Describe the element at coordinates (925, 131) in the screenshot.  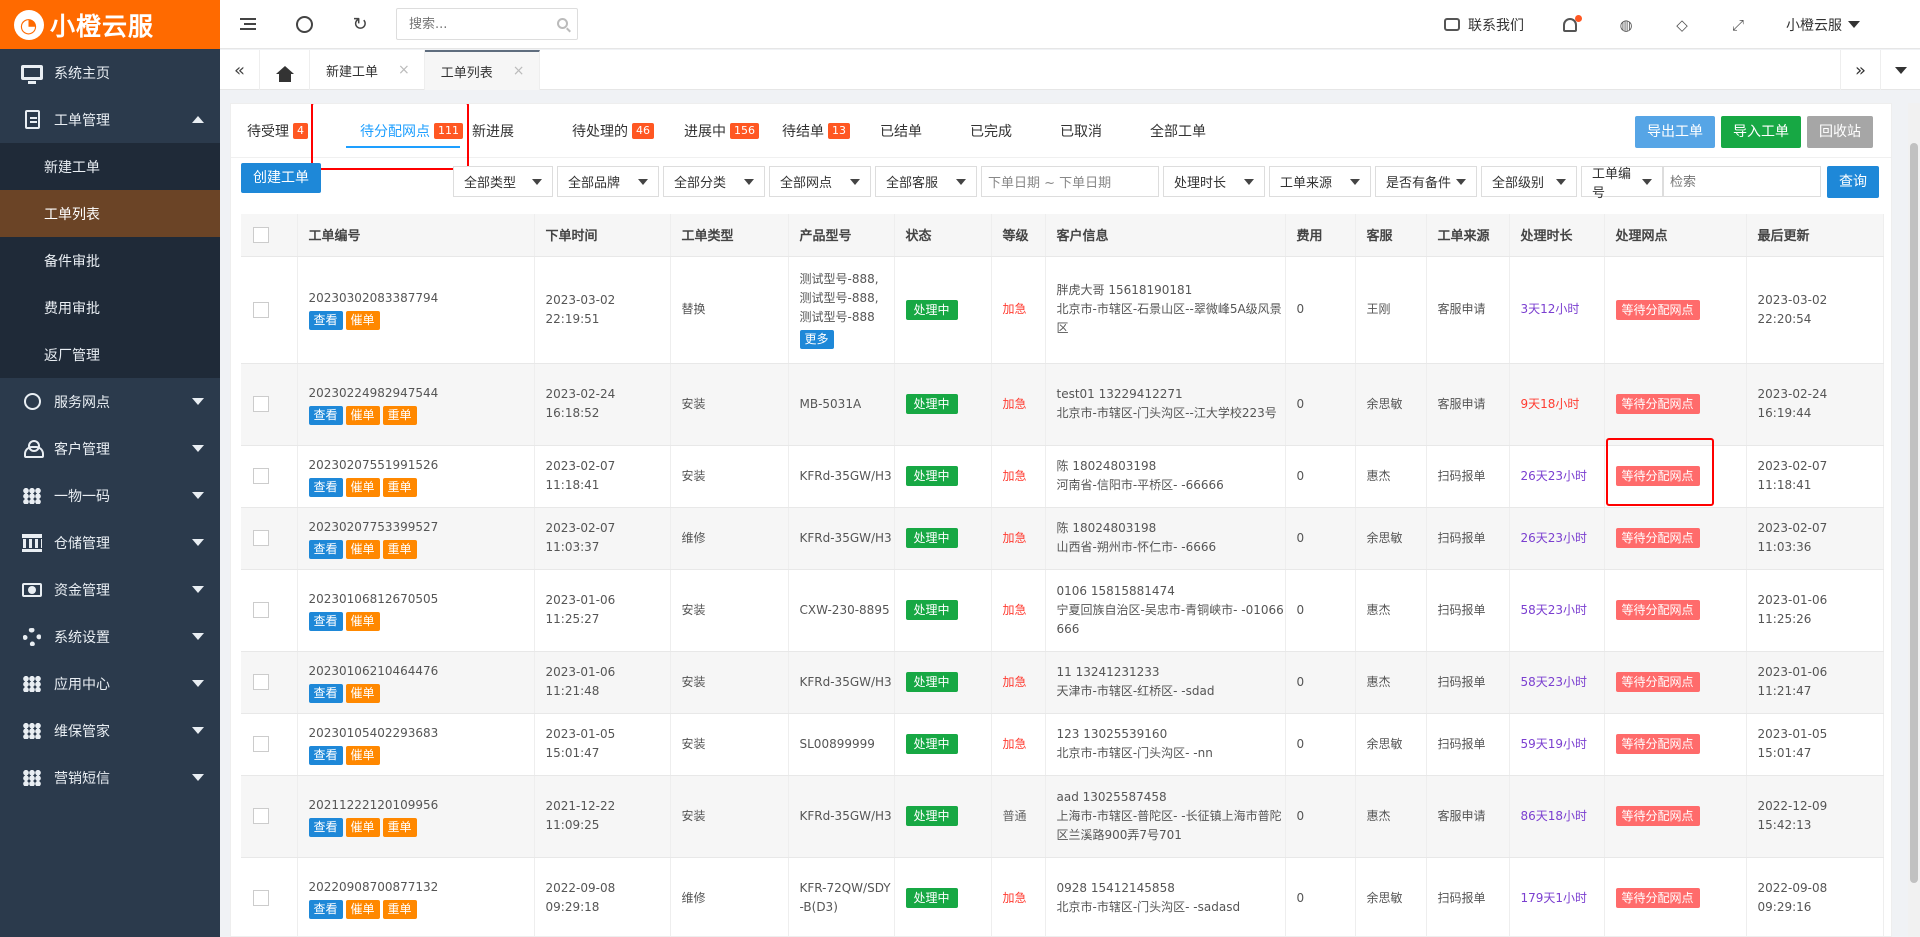
I see `status-tab-6: 已结单` at that location.